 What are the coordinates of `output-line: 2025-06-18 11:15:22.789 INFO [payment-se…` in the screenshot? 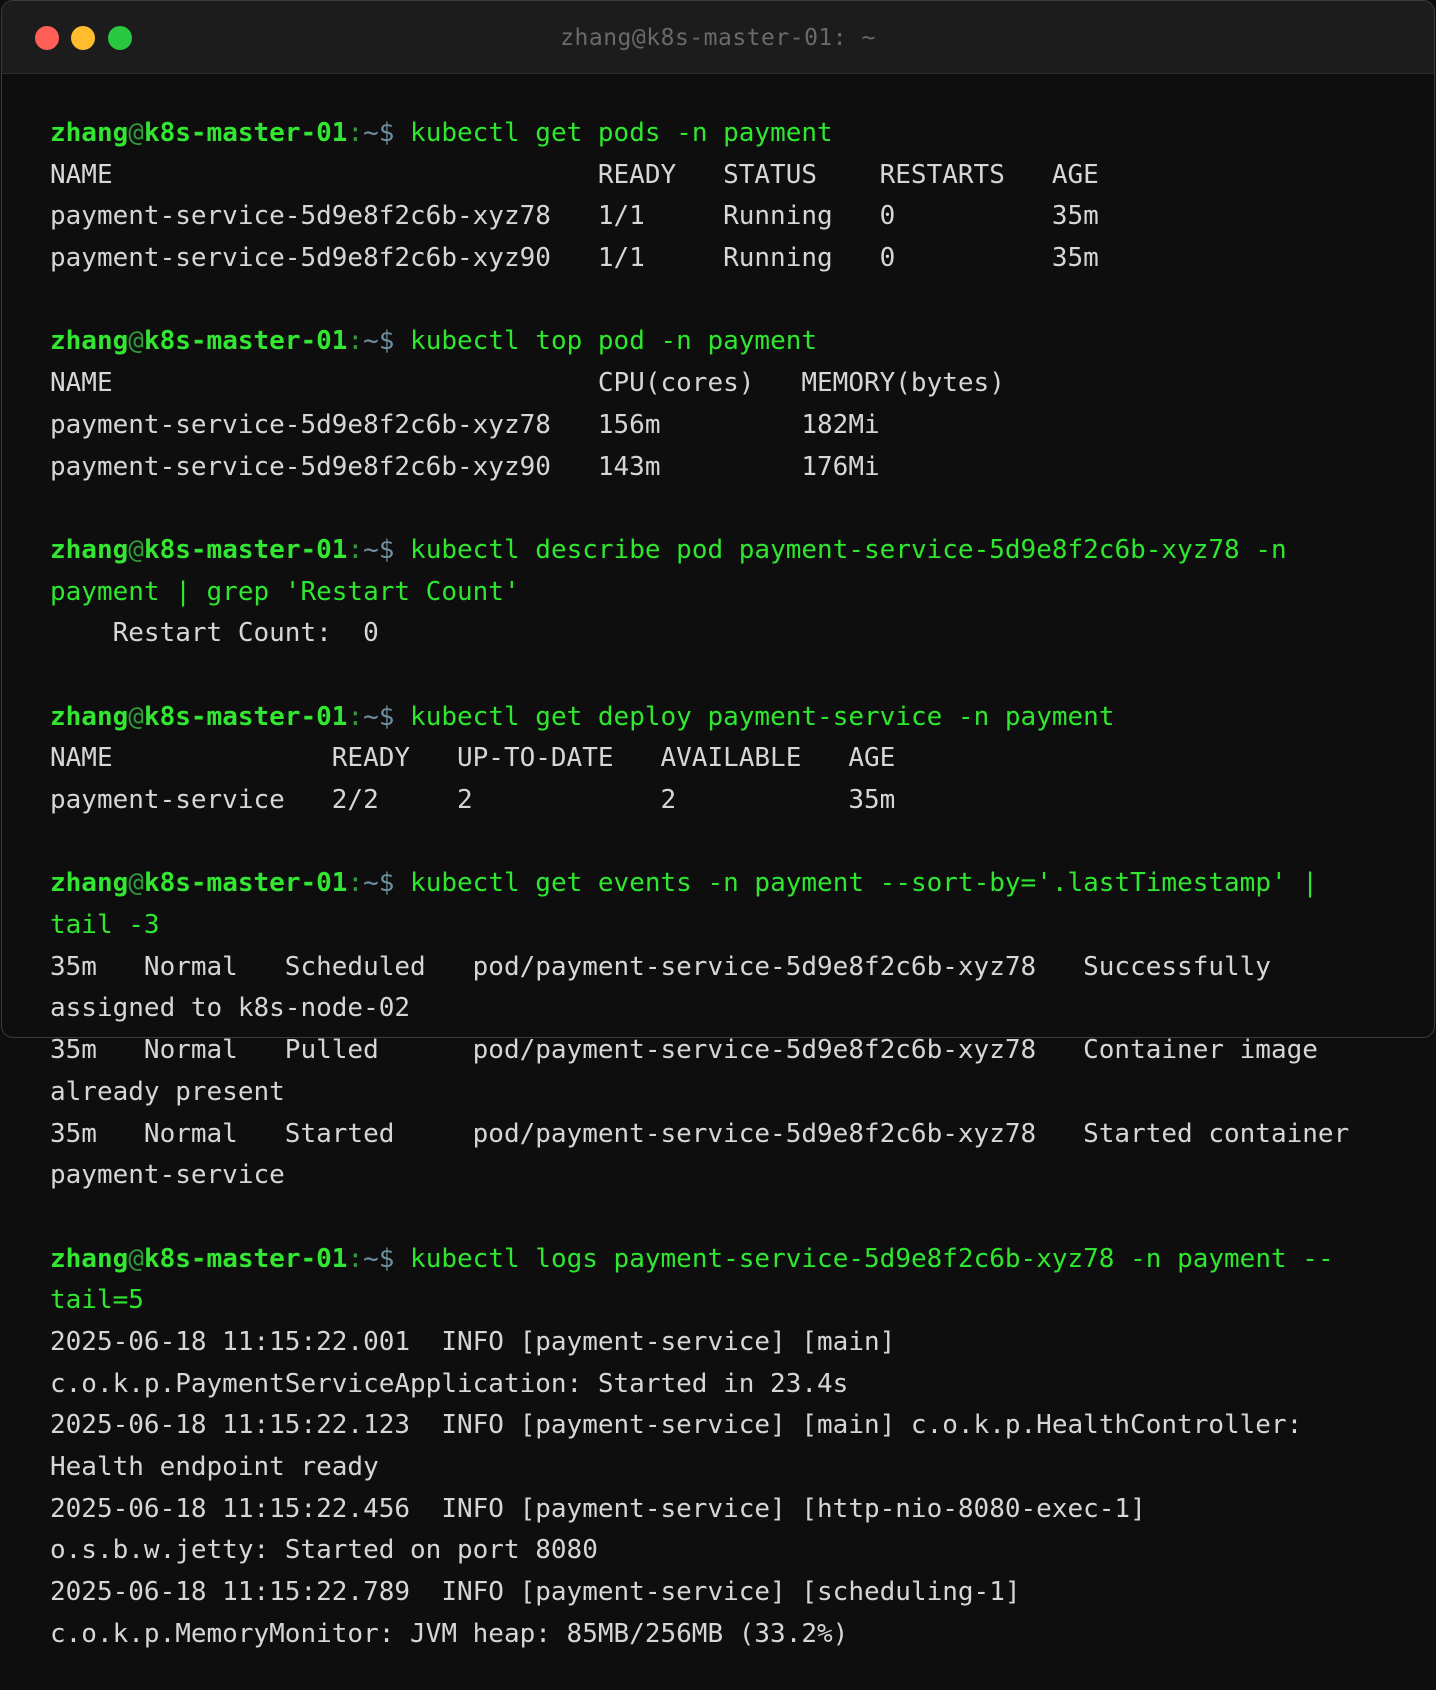 It's located at (535, 1592).